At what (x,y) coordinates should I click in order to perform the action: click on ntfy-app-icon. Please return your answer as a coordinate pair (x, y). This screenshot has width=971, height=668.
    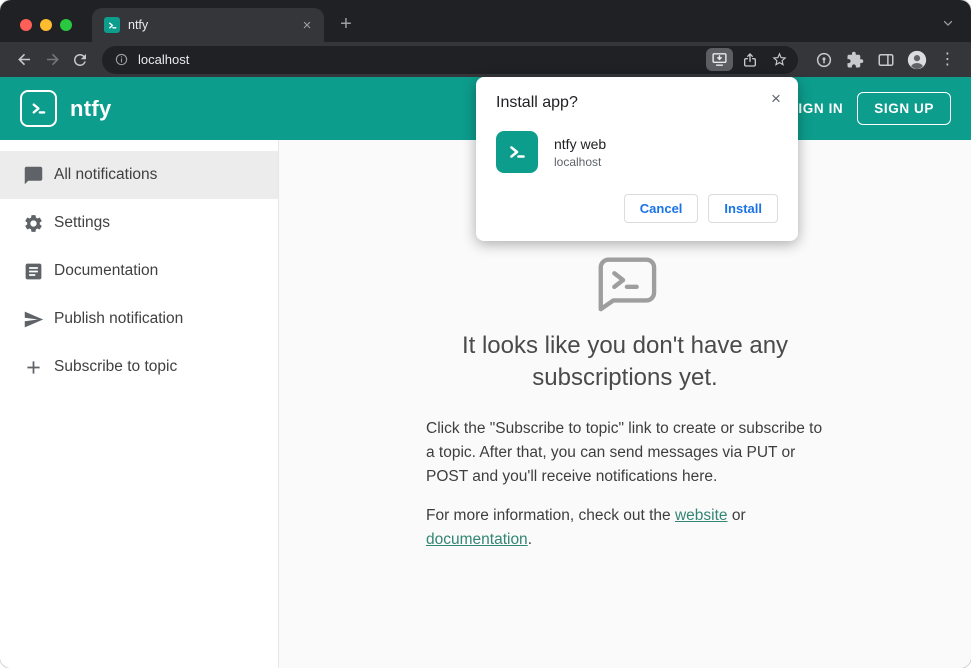
    Looking at the image, I should click on (517, 152).